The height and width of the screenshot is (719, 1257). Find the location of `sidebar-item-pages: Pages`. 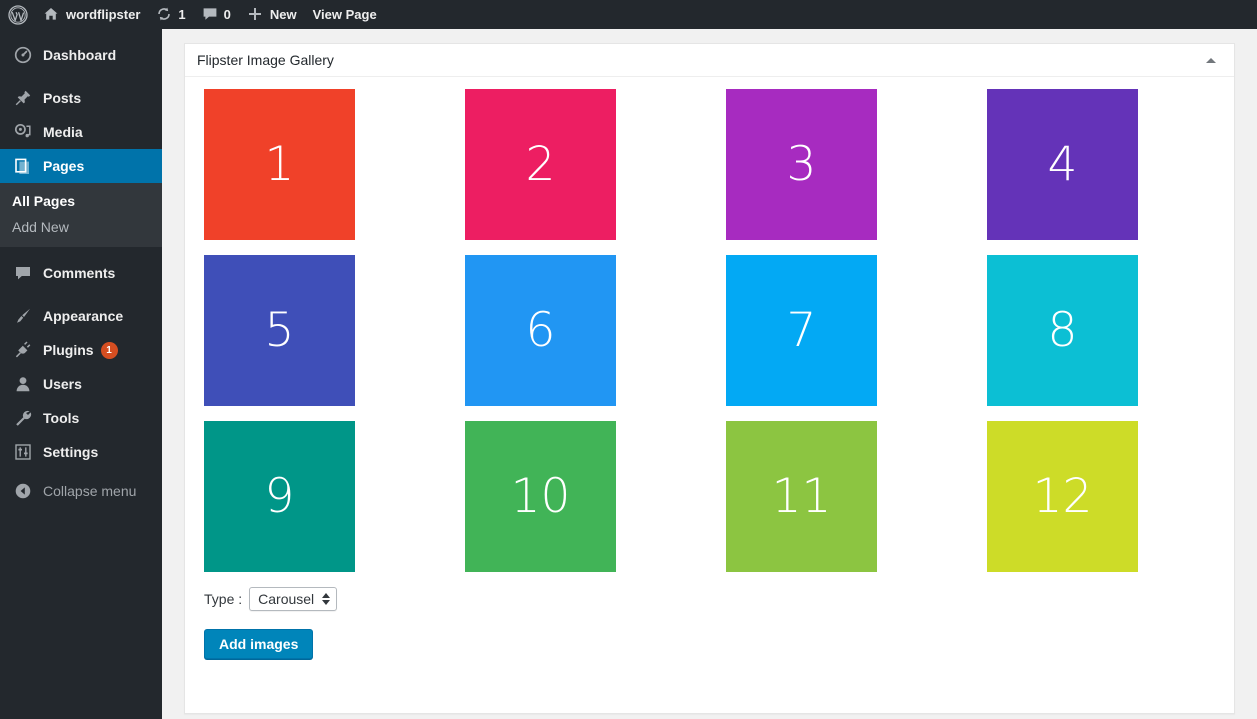

sidebar-item-pages: Pages is located at coordinates (85, 166).